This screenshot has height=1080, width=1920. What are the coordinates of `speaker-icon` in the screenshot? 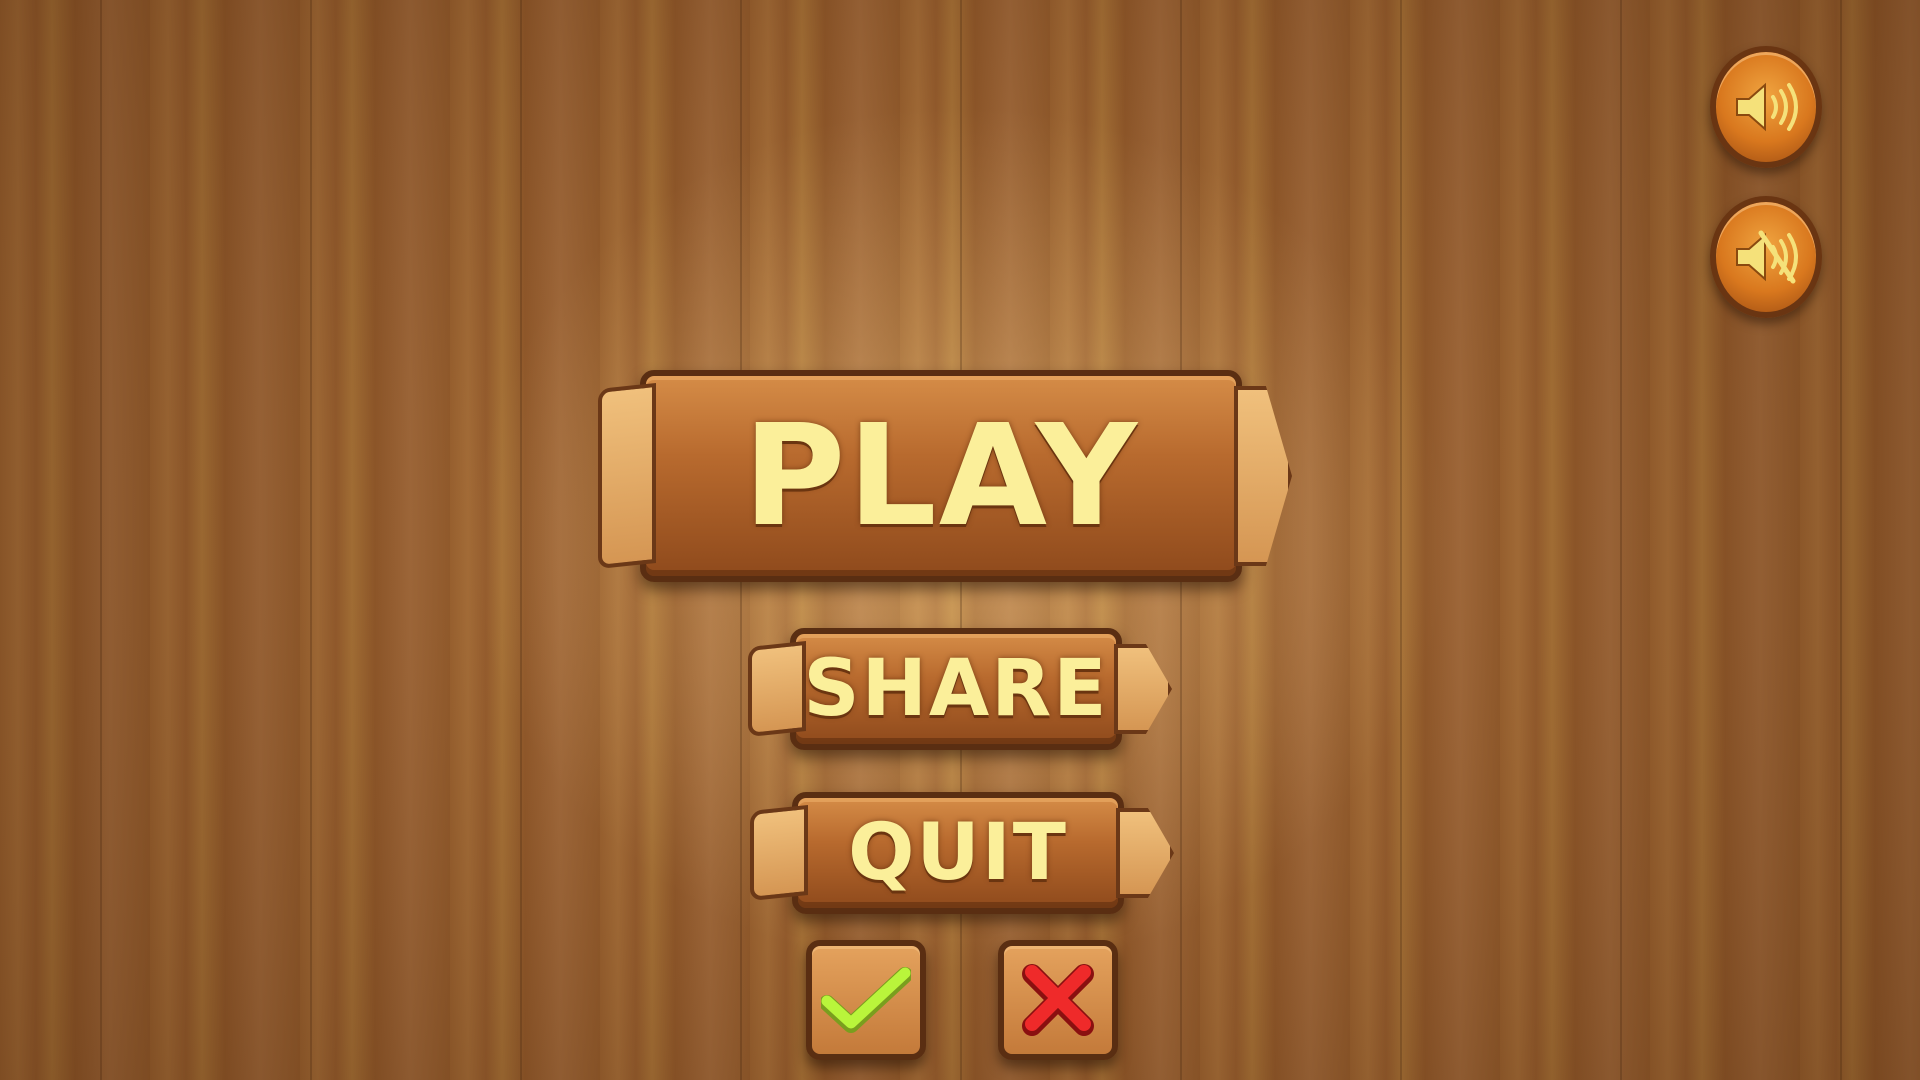 It's located at (1767, 107).